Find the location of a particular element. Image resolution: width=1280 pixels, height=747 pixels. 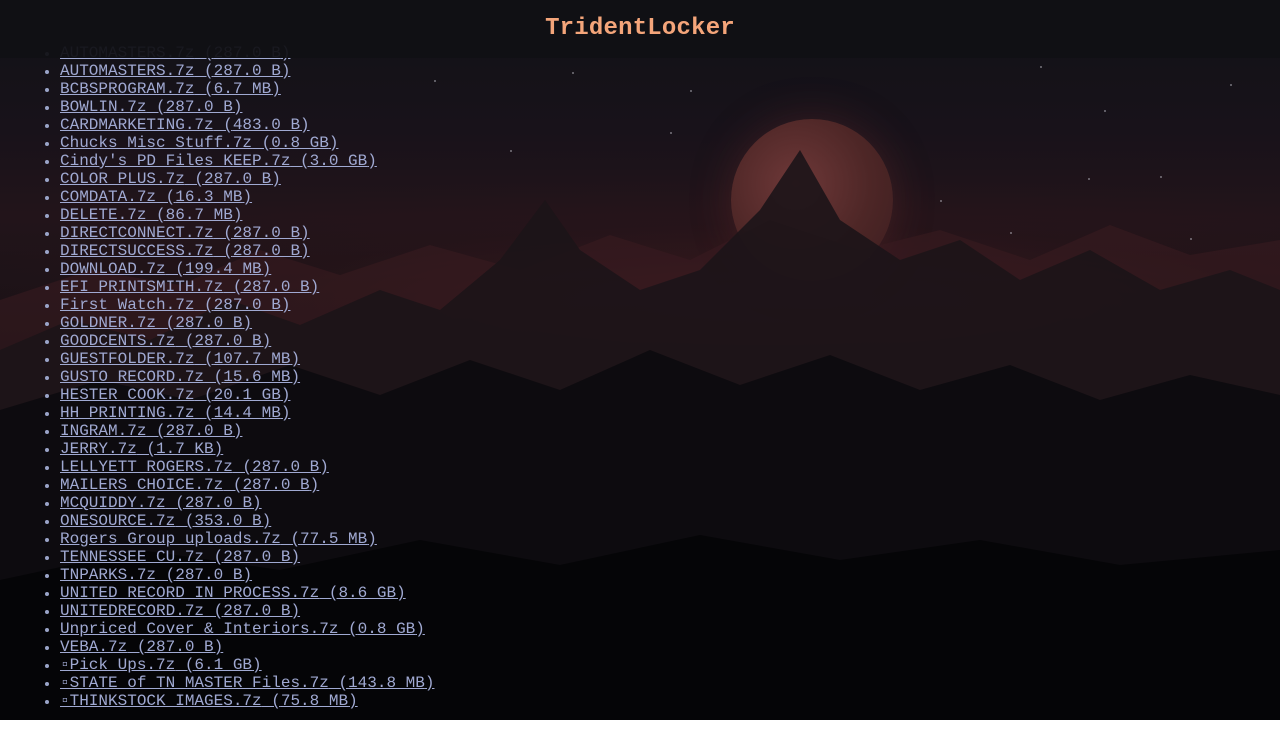

file-list-item: Unpriced Cover & Interiors.7z (0.8 GB) is located at coordinates (239, 629).